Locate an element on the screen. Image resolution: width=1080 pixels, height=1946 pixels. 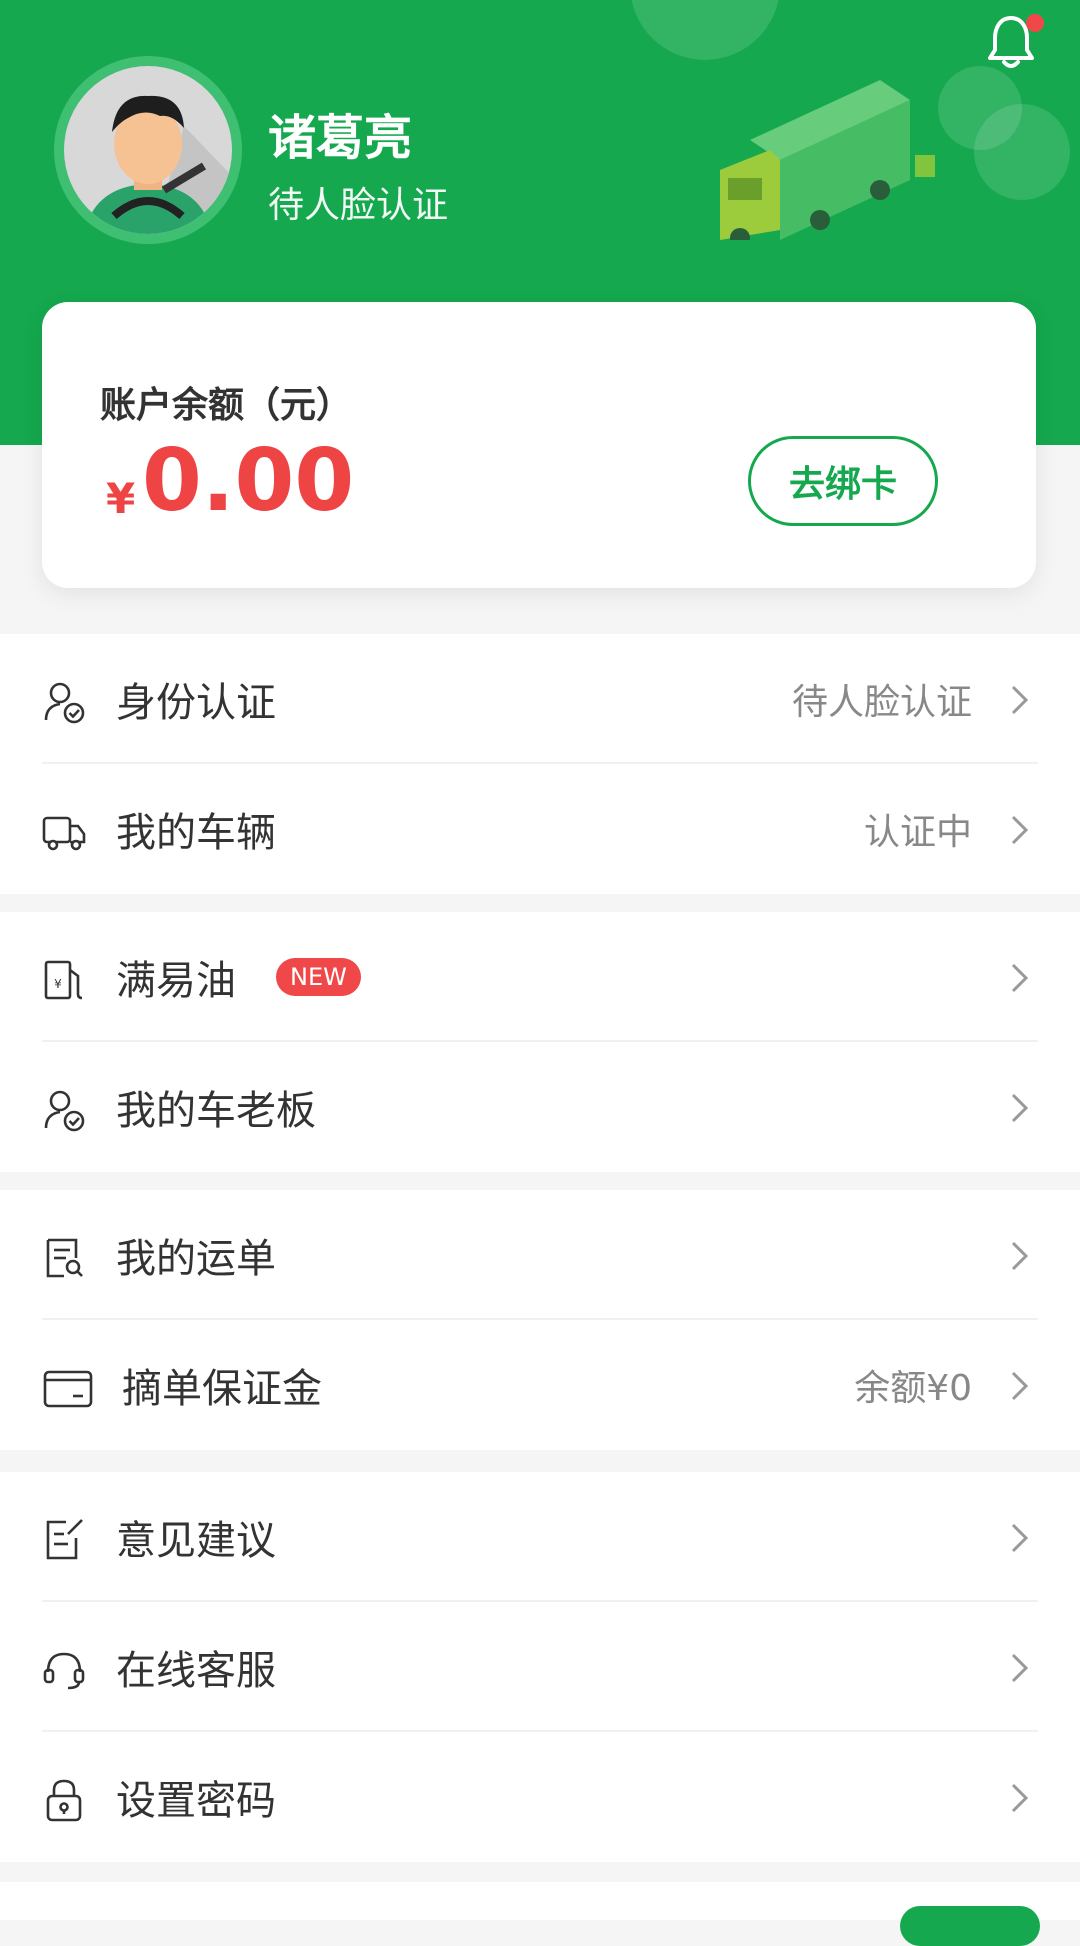
face-verify-status: 待人脸认证 is located at coordinates (358, 202).